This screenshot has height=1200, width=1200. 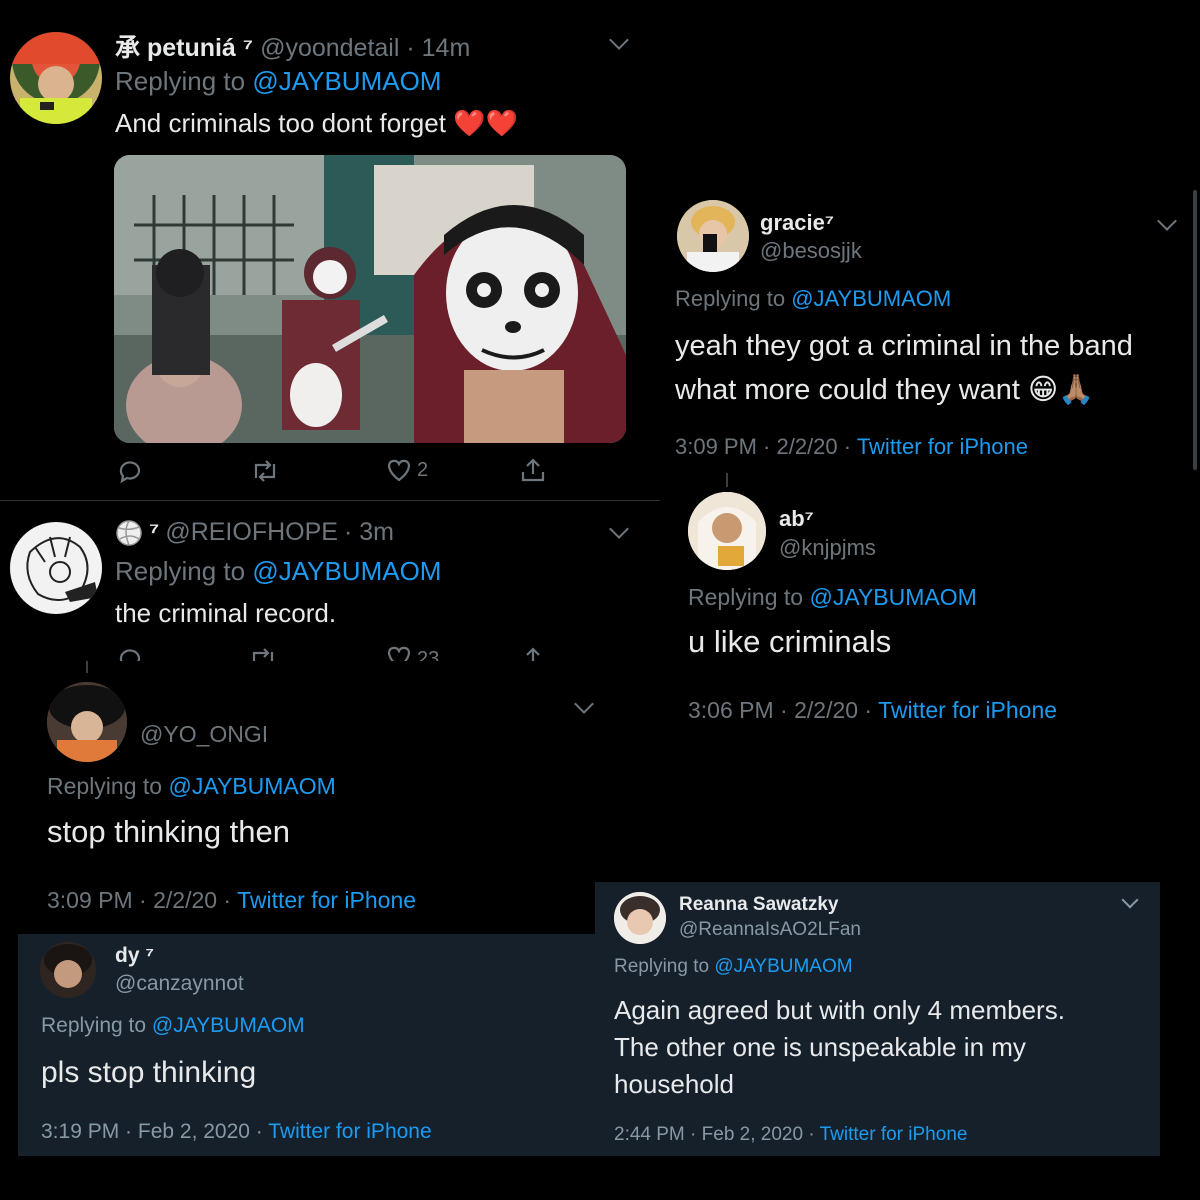 I want to click on display-name: 承 petuniá ⁷, so click(x=184, y=48).